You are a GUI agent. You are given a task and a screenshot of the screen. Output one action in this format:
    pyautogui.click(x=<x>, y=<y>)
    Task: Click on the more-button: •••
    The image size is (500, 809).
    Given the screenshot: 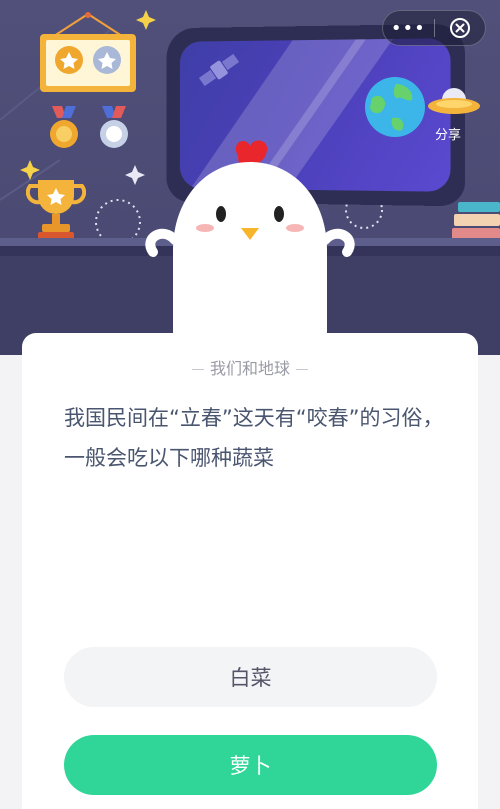 What is the action you would take?
    pyautogui.click(x=408, y=28)
    